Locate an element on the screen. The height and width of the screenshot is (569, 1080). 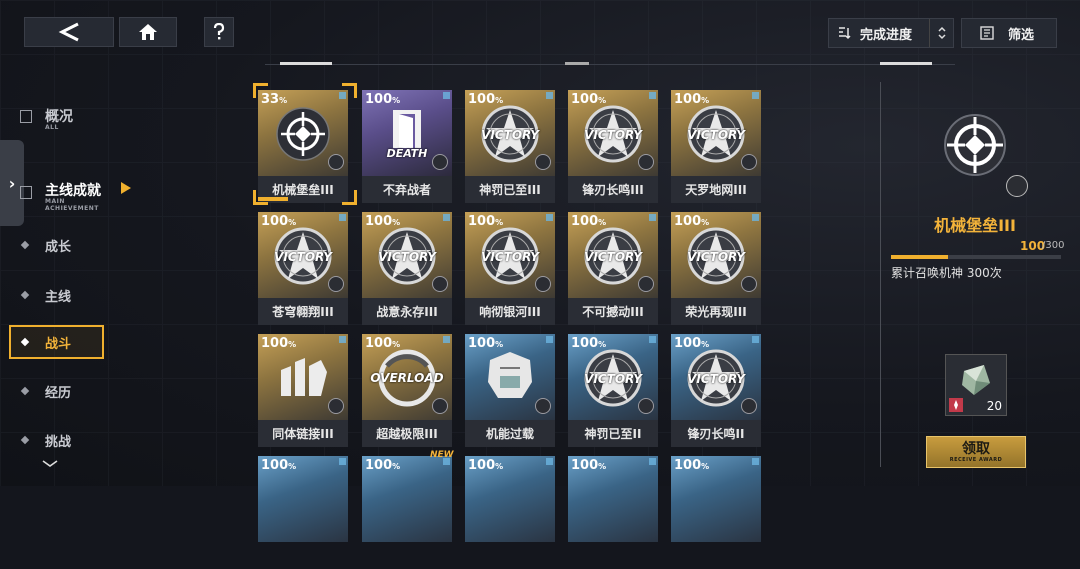
claim-button: 领取 RECEIVE AWARD is located at coordinates (976, 452).